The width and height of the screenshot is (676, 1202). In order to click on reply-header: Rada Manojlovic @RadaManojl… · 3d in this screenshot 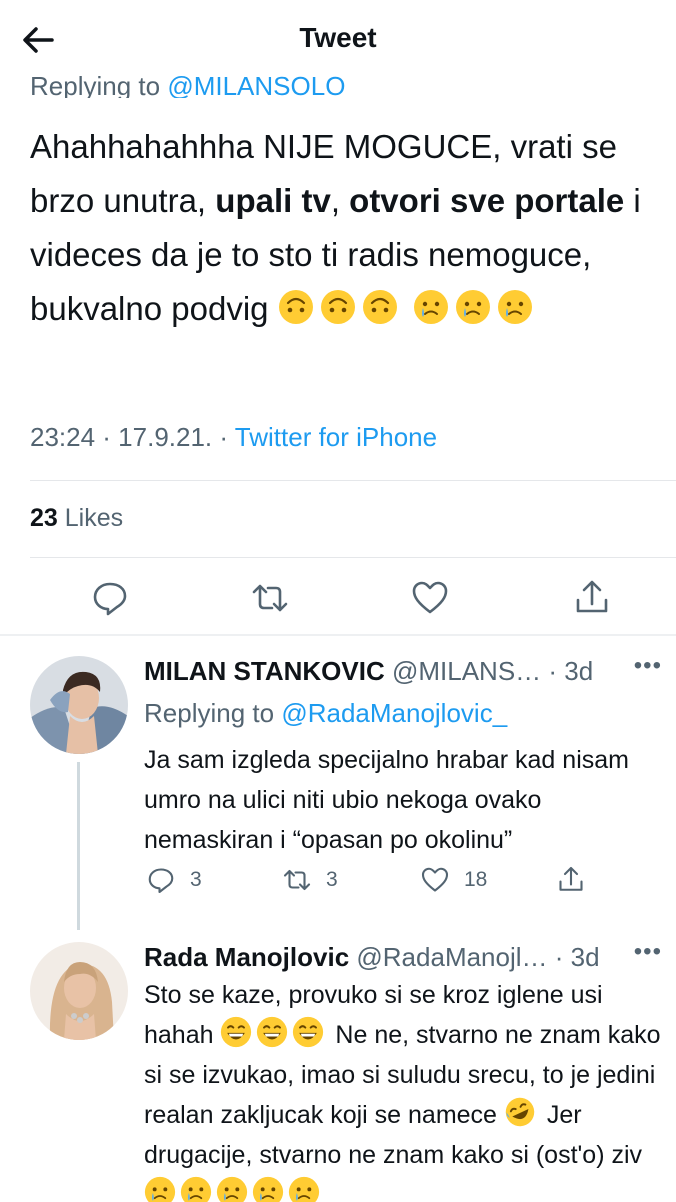, I will do `click(372, 957)`.